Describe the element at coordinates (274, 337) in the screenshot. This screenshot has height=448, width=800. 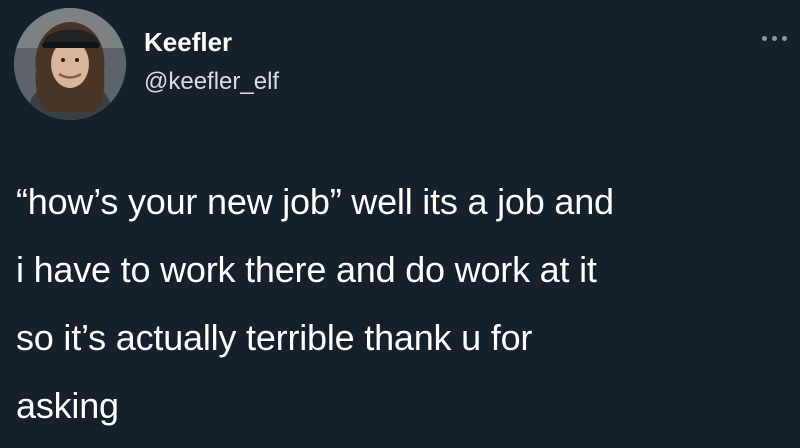
I see `tweet-text-line: so it’s actually terrible thank u for` at that location.